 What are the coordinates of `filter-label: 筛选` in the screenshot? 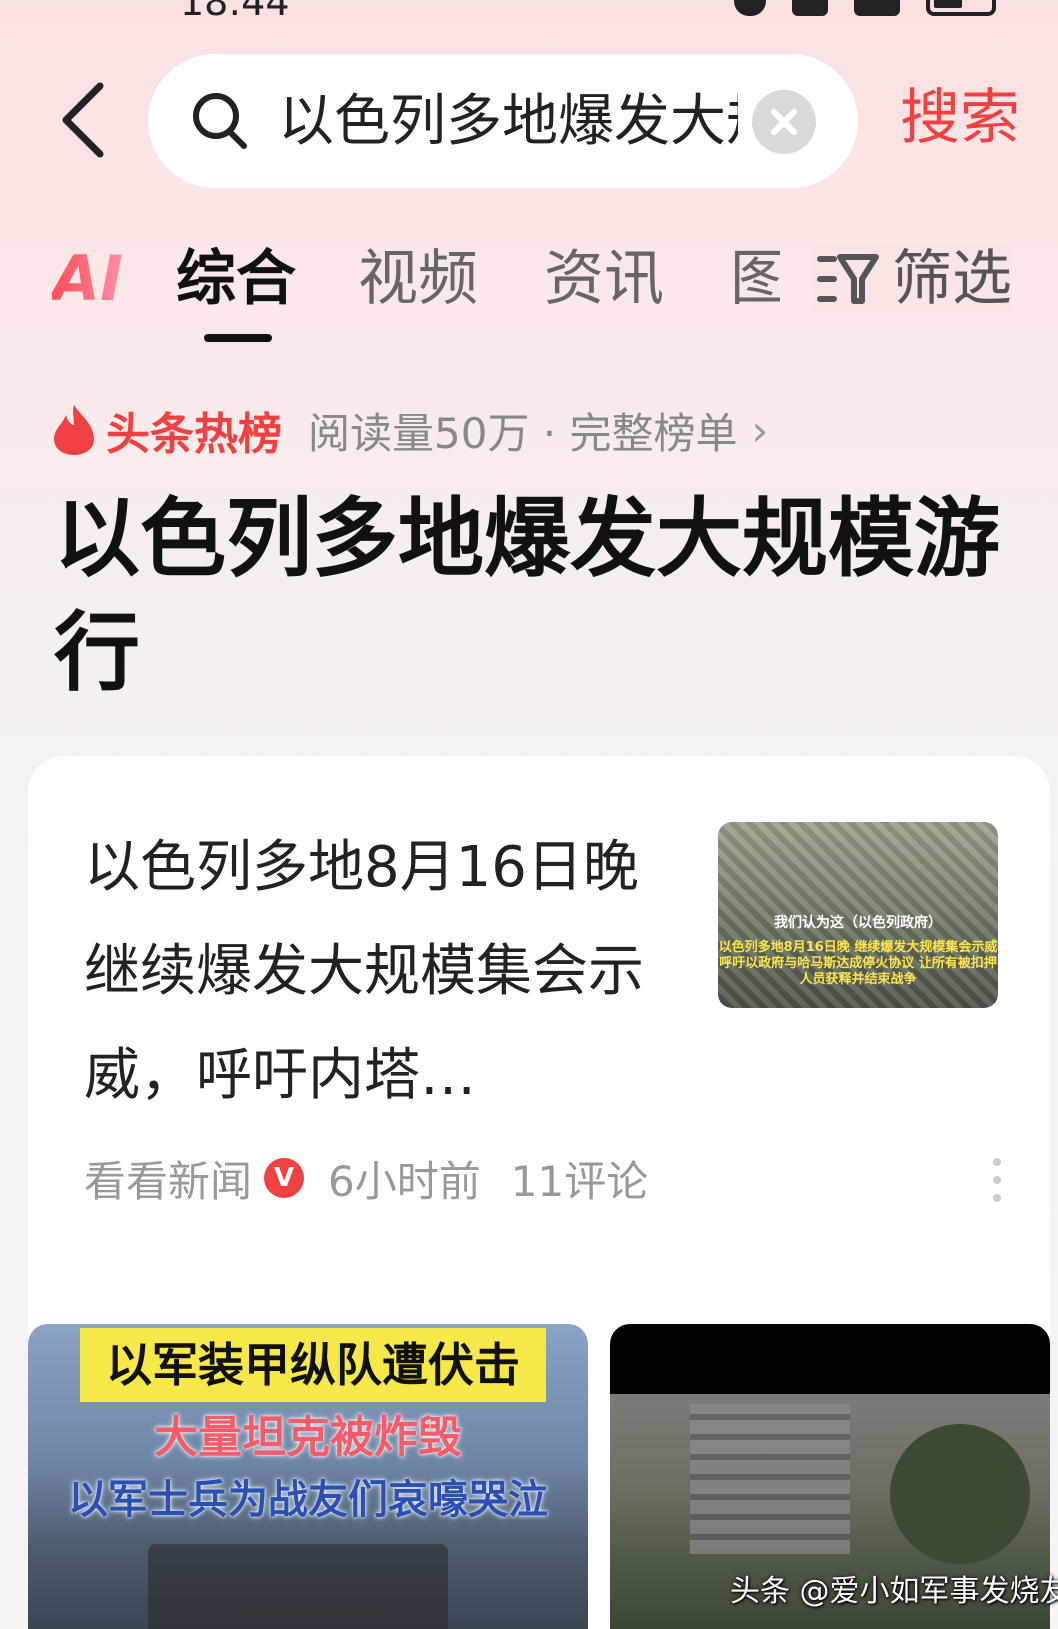 It's located at (952, 279).